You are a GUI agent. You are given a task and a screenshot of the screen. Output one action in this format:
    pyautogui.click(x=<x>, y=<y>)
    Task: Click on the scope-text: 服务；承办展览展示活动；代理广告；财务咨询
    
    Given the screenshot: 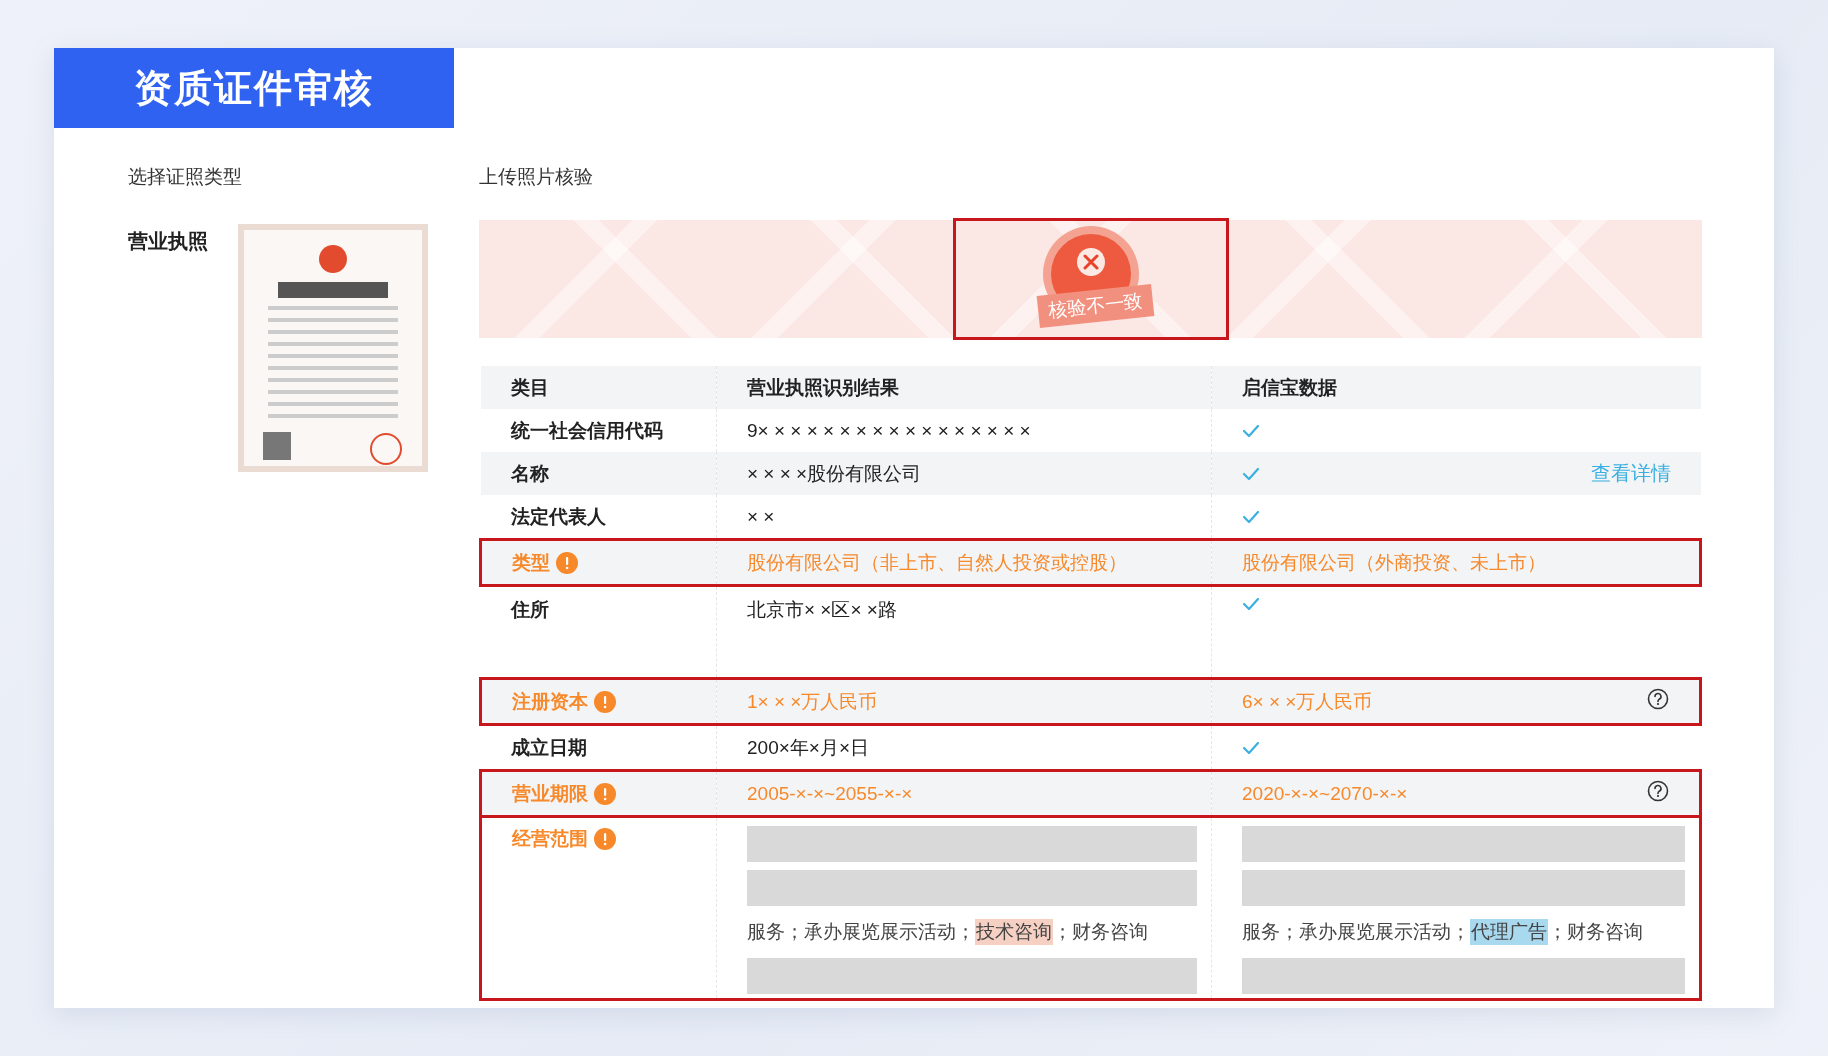 What is the action you would take?
    pyautogui.click(x=1463, y=932)
    